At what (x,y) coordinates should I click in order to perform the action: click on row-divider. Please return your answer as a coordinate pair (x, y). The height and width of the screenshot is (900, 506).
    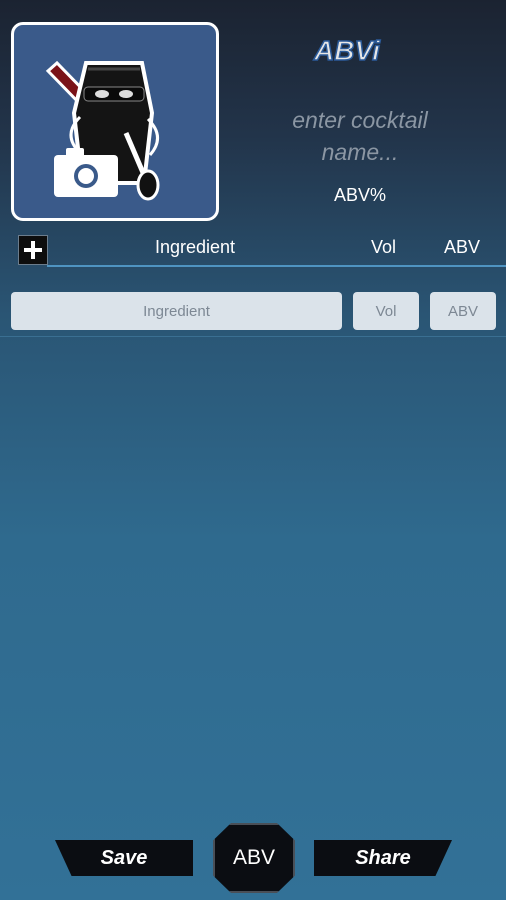
    Looking at the image, I should click on (253, 336).